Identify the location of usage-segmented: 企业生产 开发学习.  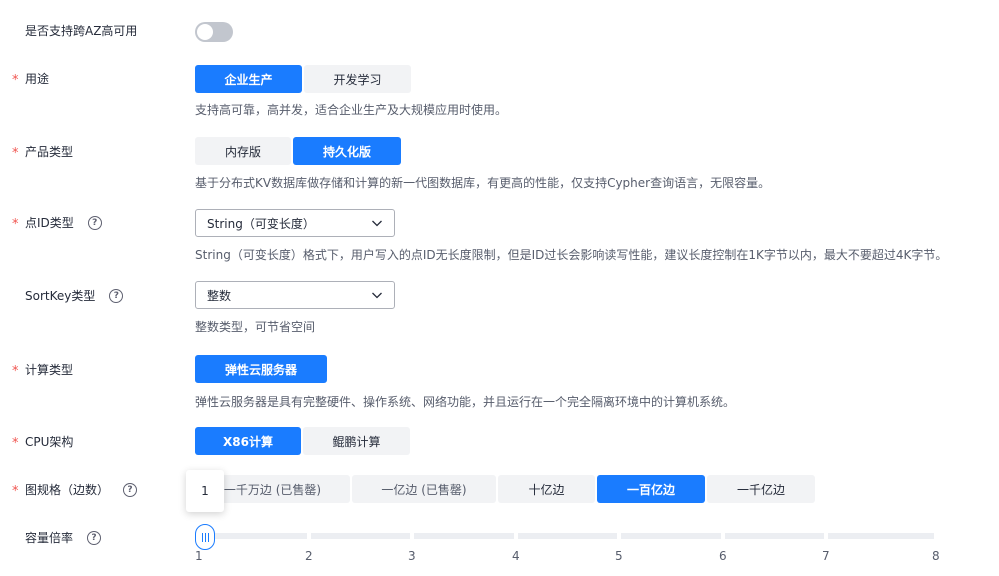
(304, 79).